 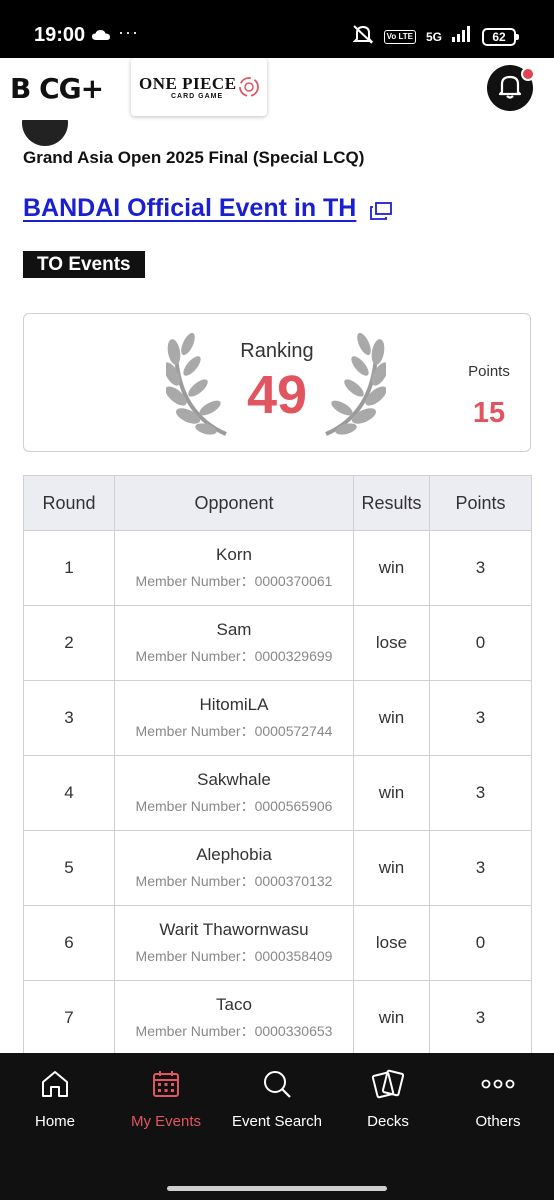 What do you see at coordinates (234, 1004) in the screenshot?
I see `opponent-name: Taco` at bounding box center [234, 1004].